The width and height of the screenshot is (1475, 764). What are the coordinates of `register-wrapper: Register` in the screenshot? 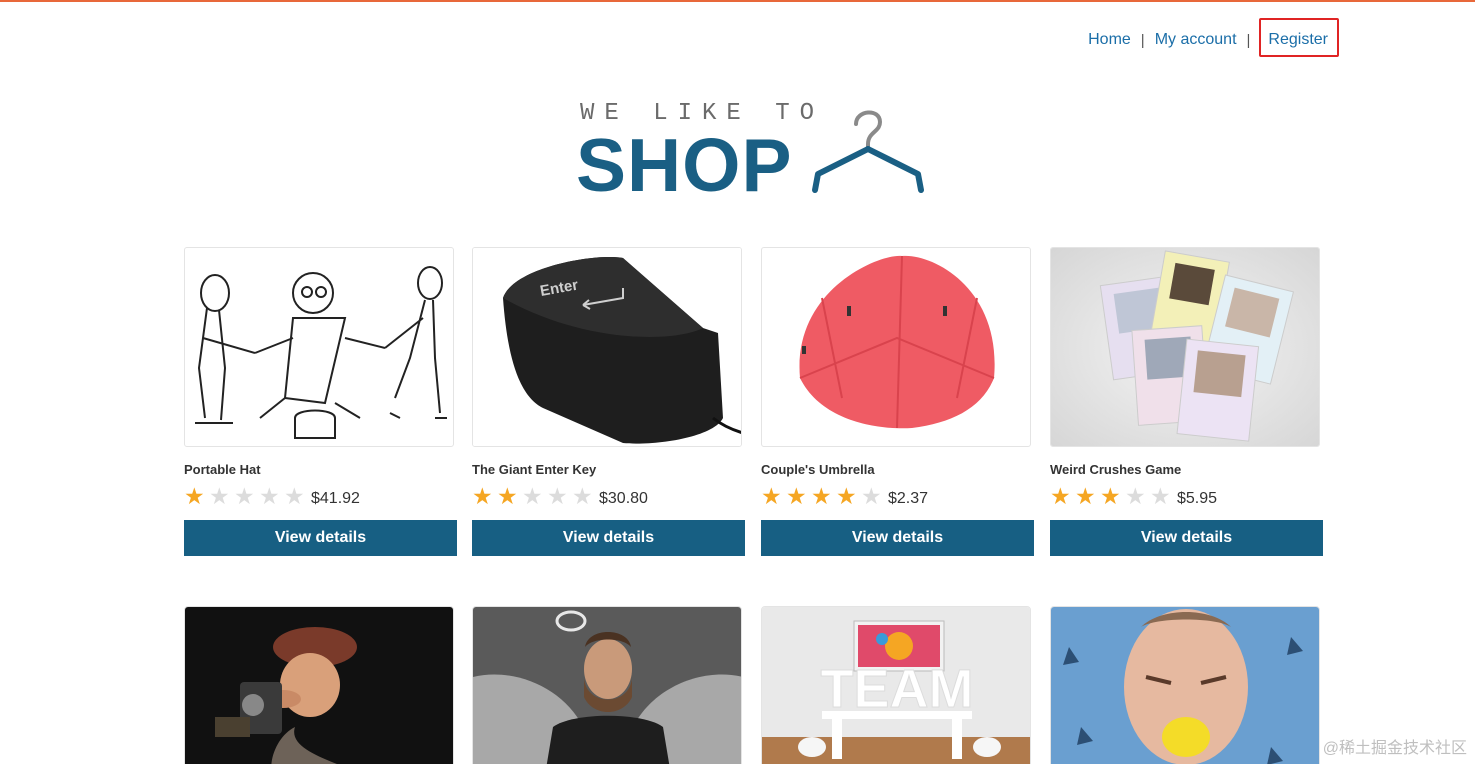 It's located at (1299, 37).